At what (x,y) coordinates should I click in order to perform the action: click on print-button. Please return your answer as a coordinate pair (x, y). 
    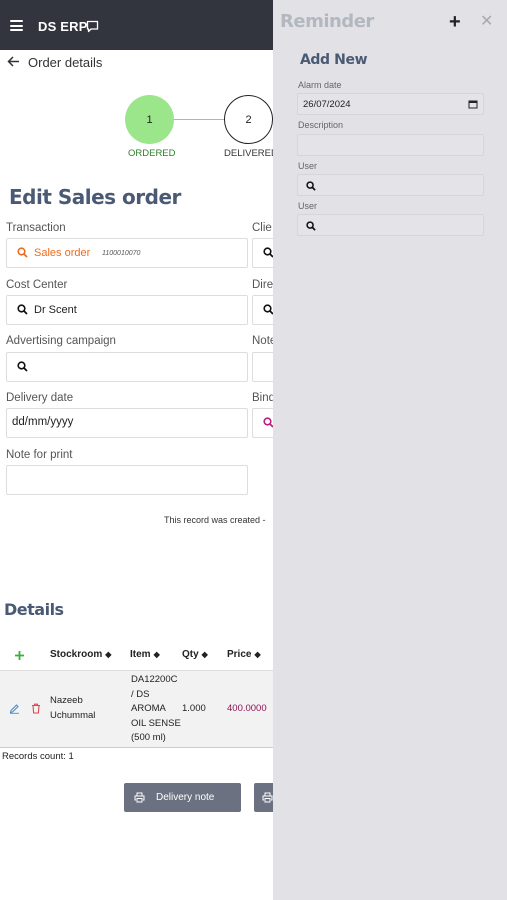
    Looking at the image, I should click on (263, 797).